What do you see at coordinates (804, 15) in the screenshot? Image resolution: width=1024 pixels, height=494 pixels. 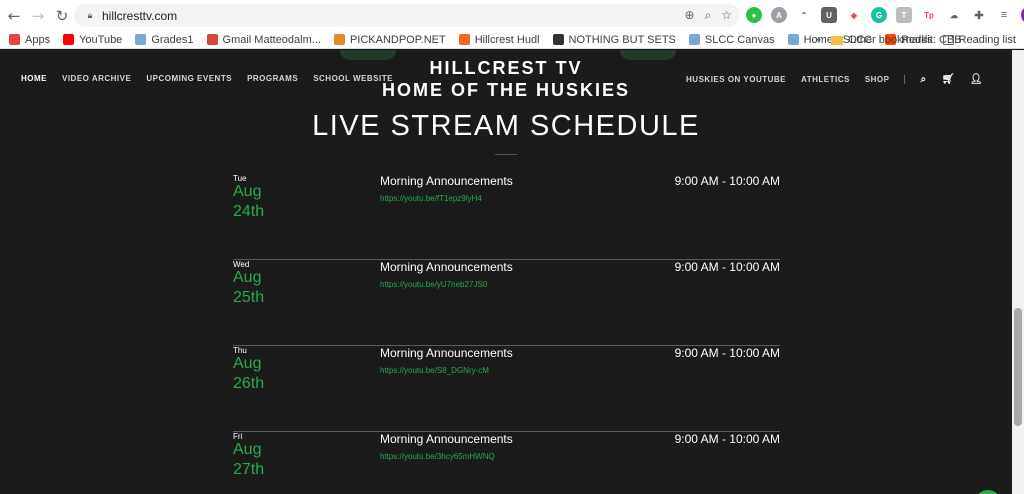 I see `extension-chart-icon: ⌃` at bounding box center [804, 15].